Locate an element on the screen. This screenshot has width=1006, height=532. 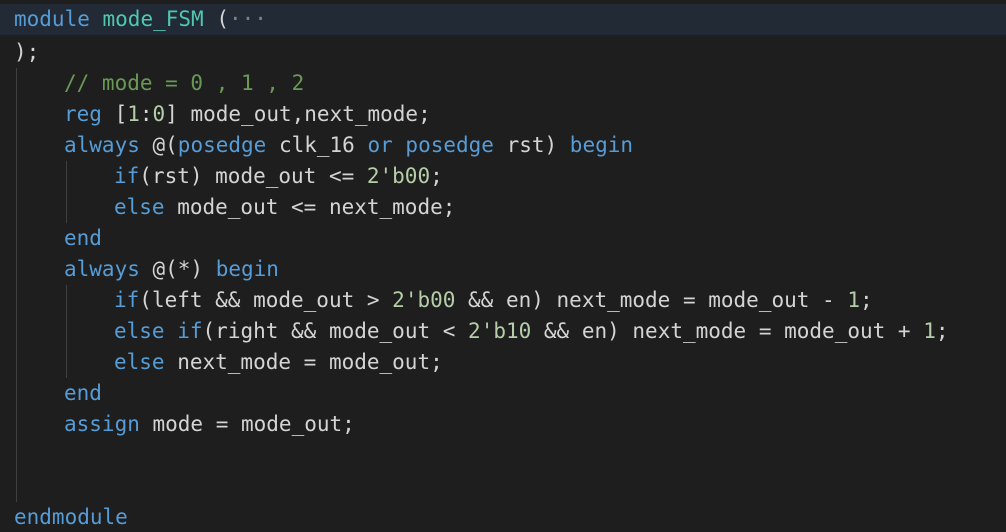
code-token: clk_16 is located at coordinates (317, 145).